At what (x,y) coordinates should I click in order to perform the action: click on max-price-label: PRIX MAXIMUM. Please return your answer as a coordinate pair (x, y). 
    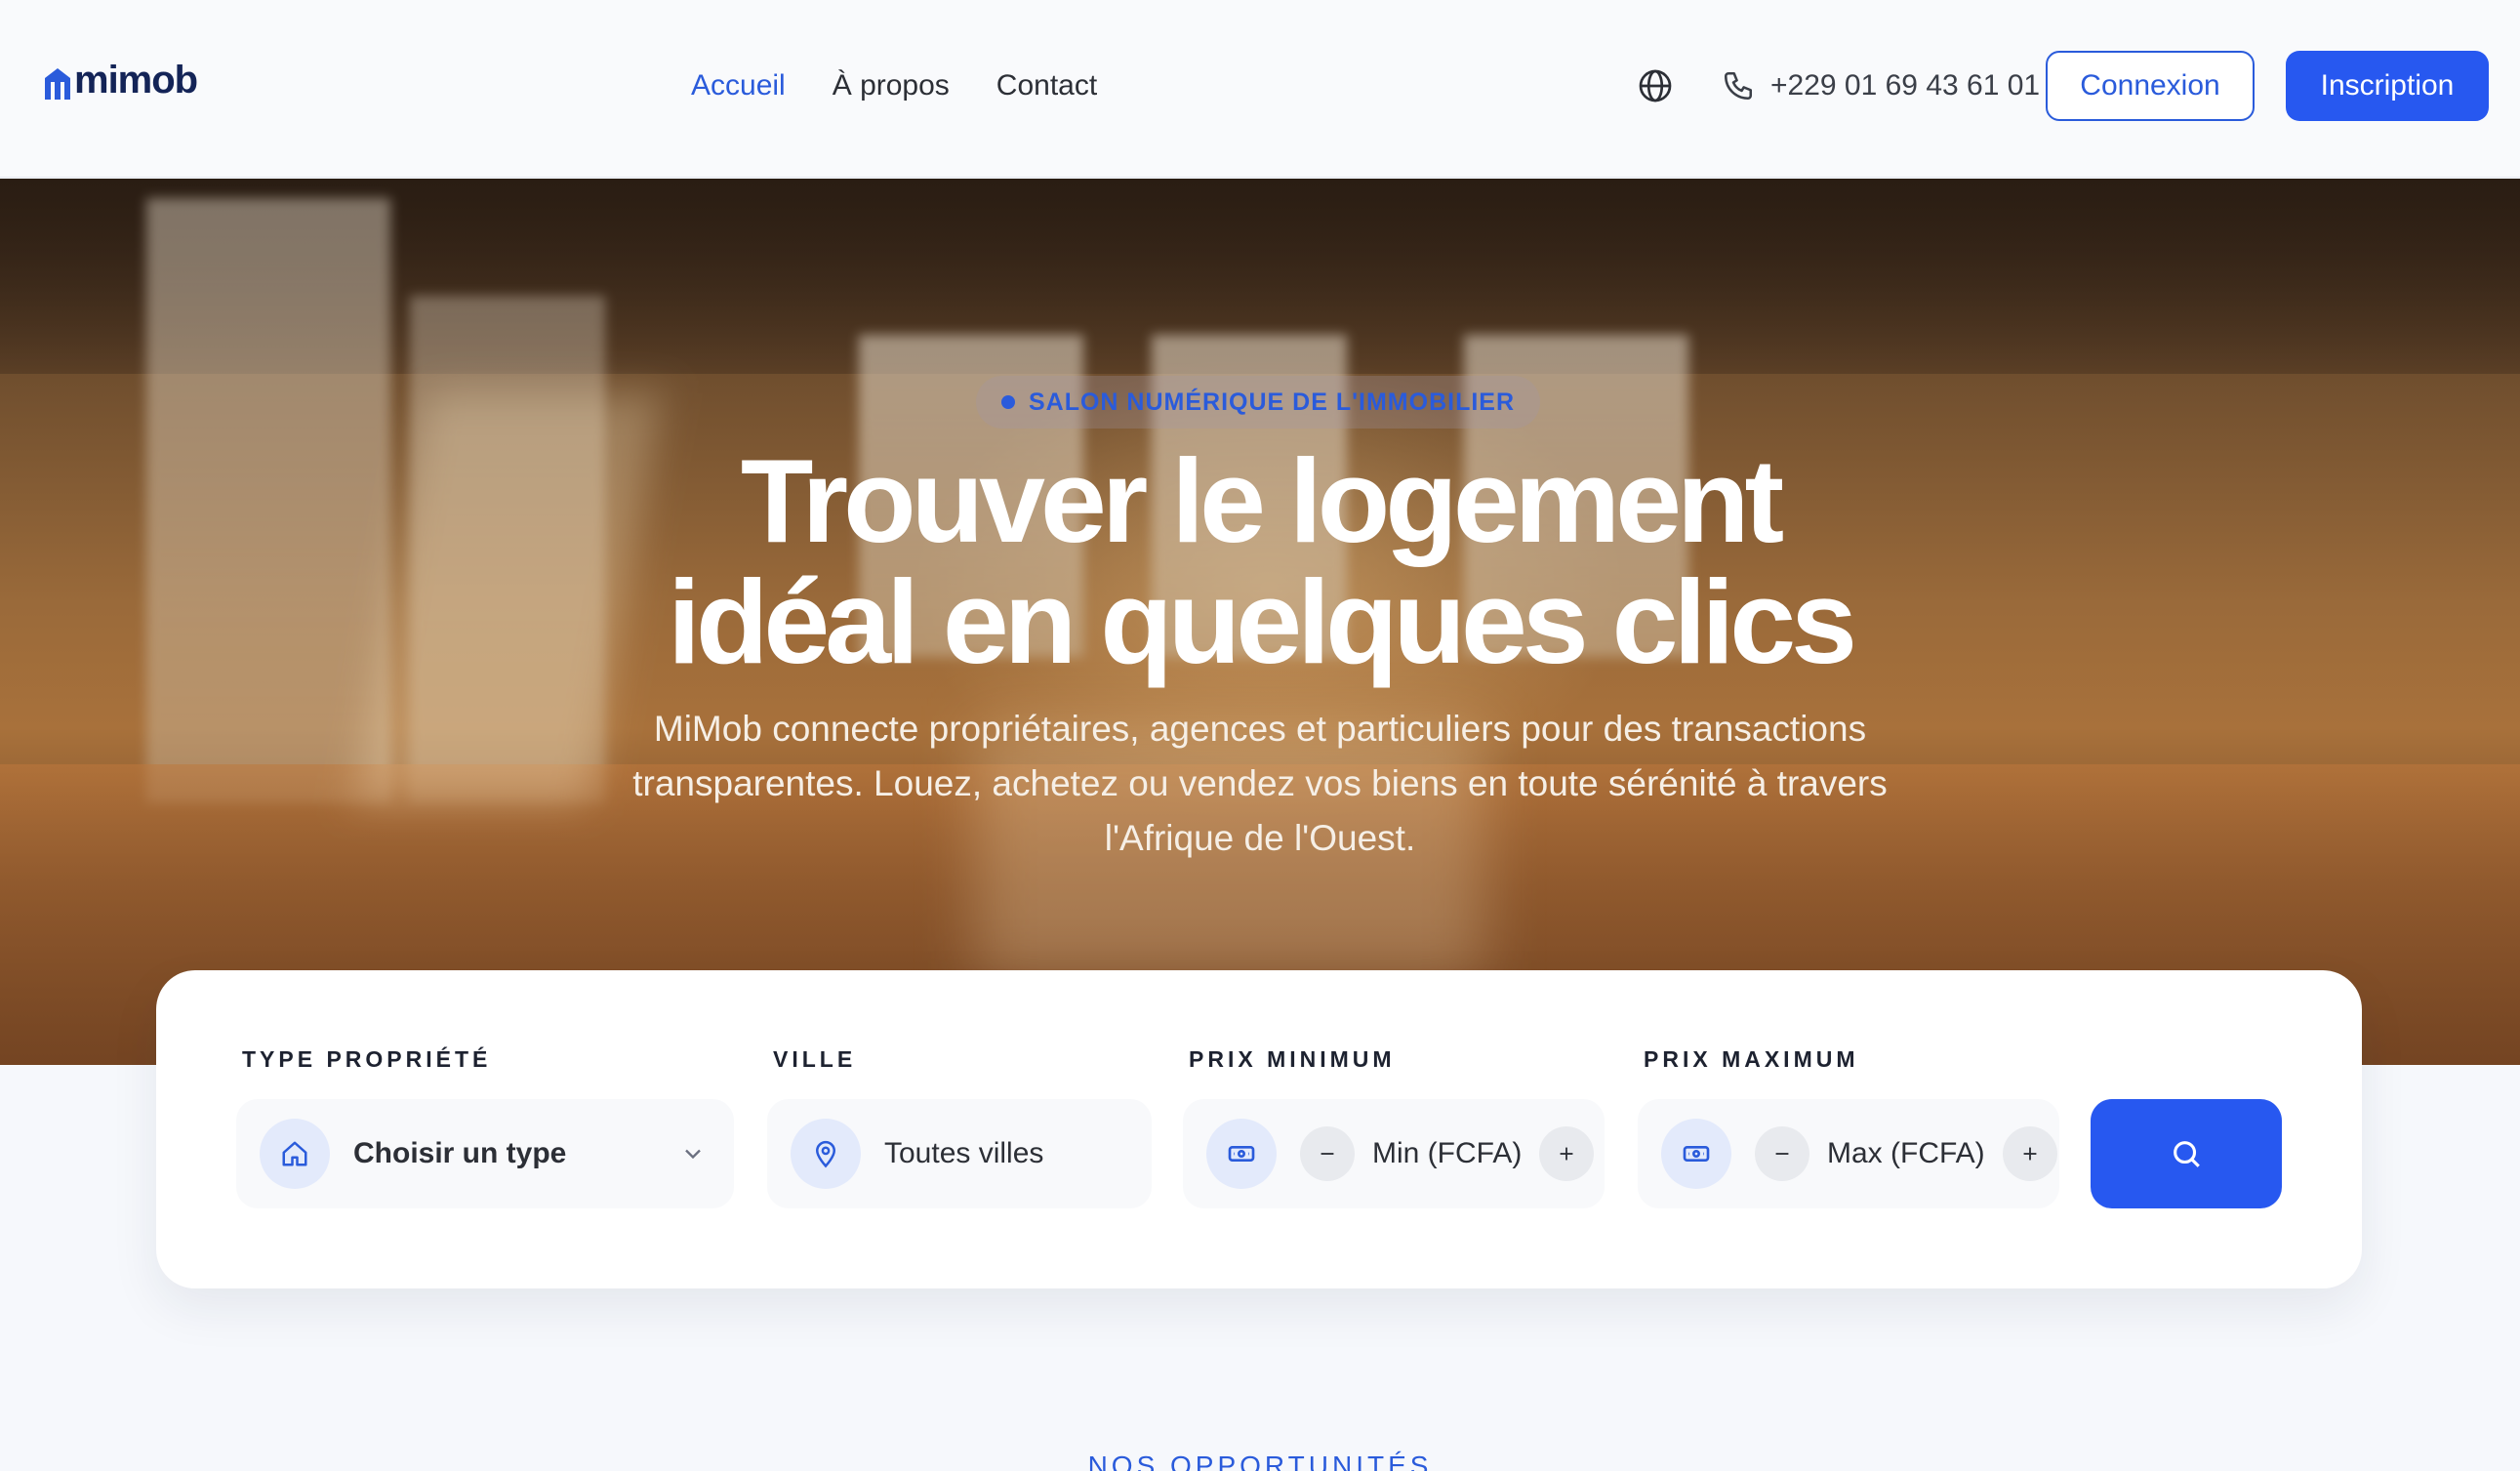
    Looking at the image, I should click on (1751, 1059).